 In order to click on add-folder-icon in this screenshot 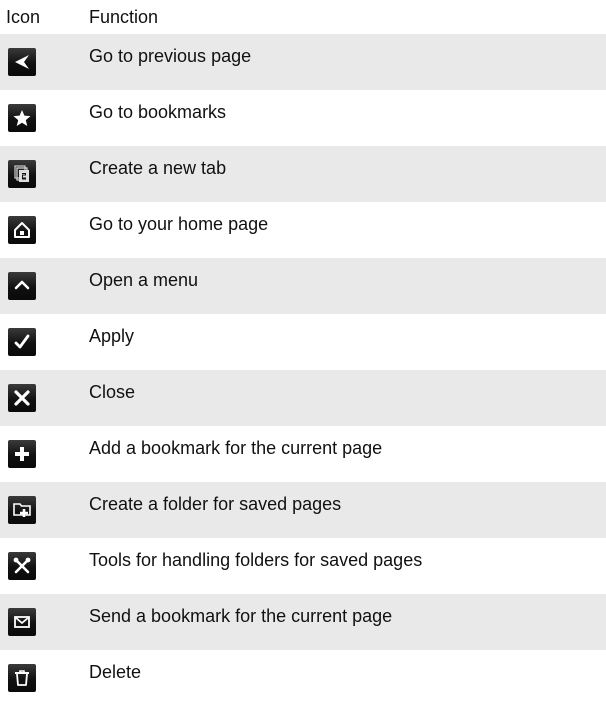, I will do `click(22, 510)`.